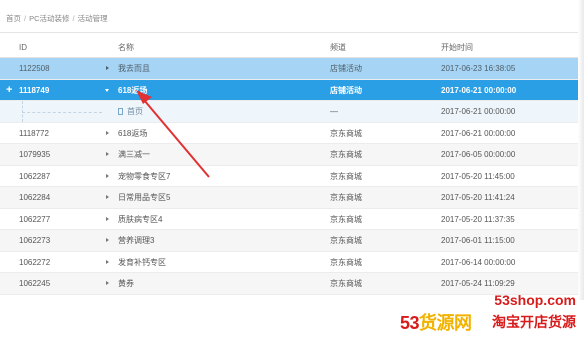  I want to click on watermark-brand: 53货源网, so click(436, 322).